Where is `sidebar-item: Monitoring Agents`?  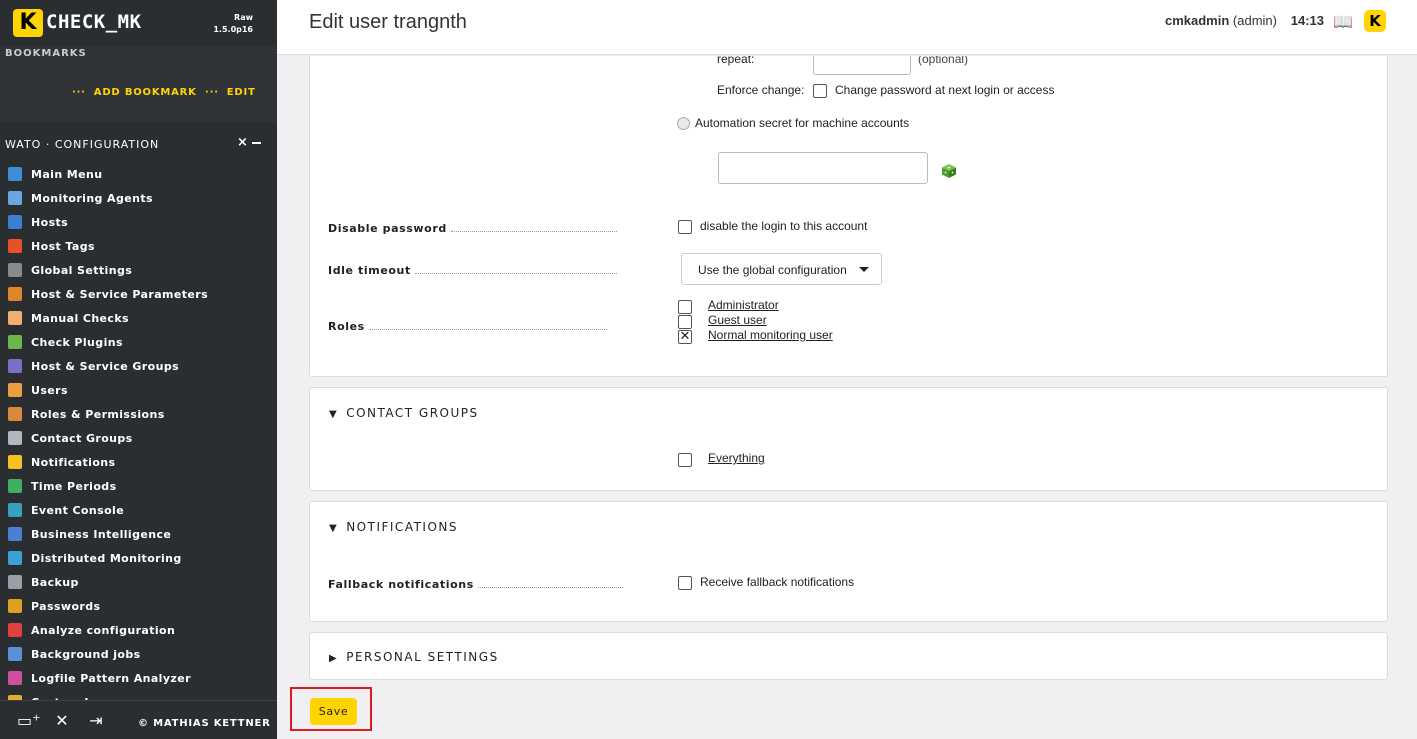 sidebar-item: Monitoring Agents is located at coordinates (138, 198).